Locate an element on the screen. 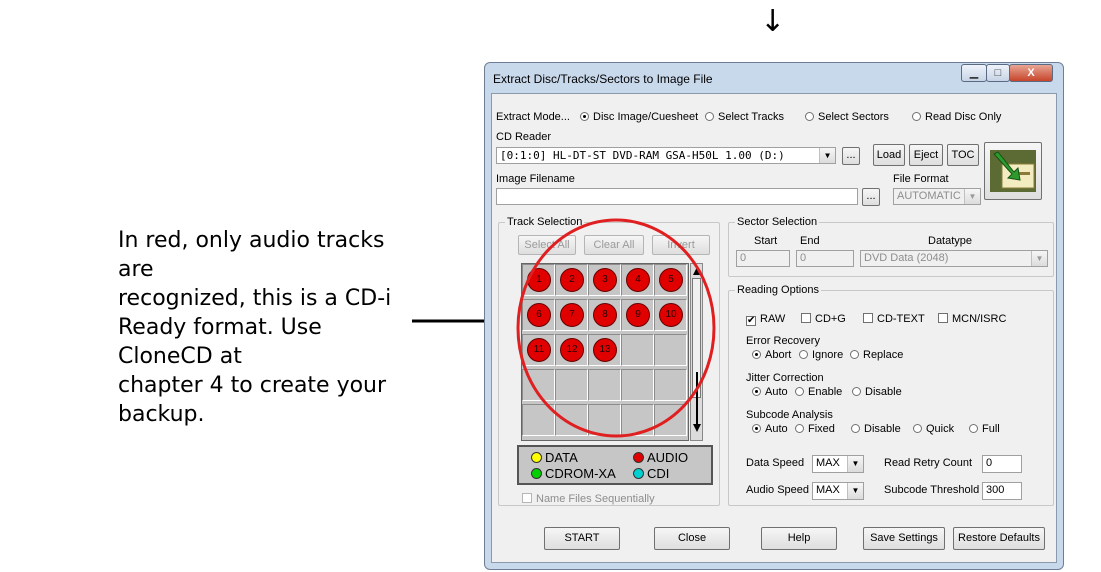 This screenshot has height=572, width=1101. name-files-sequentially-checkbox: Name Files Sequentially is located at coordinates (588, 499).